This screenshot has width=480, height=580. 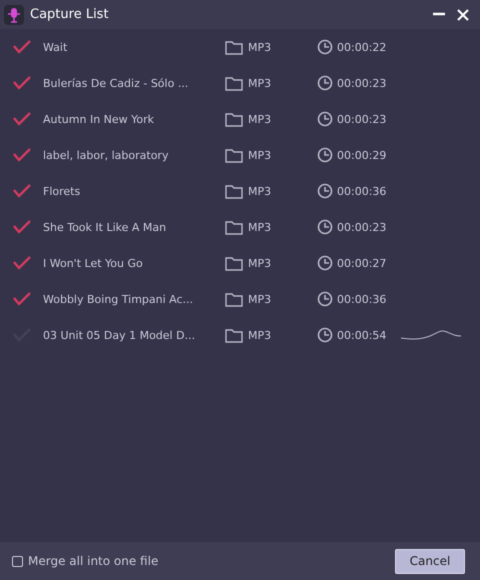 What do you see at coordinates (70, 14) in the screenshot?
I see `window-title: Capture List` at bounding box center [70, 14].